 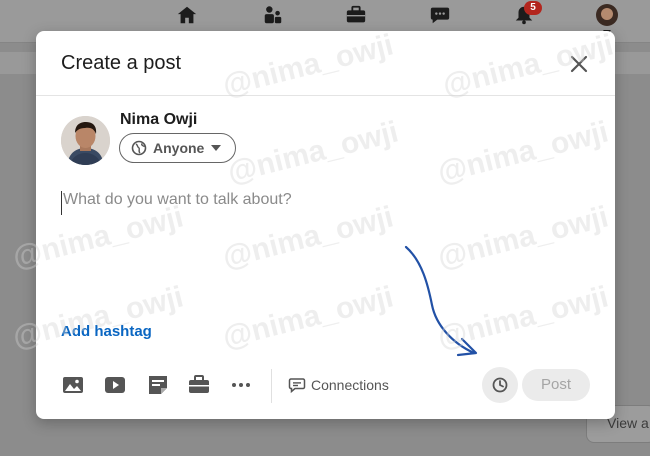 What do you see at coordinates (85, 140) in the screenshot?
I see `author-avatar` at bounding box center [85, 140].